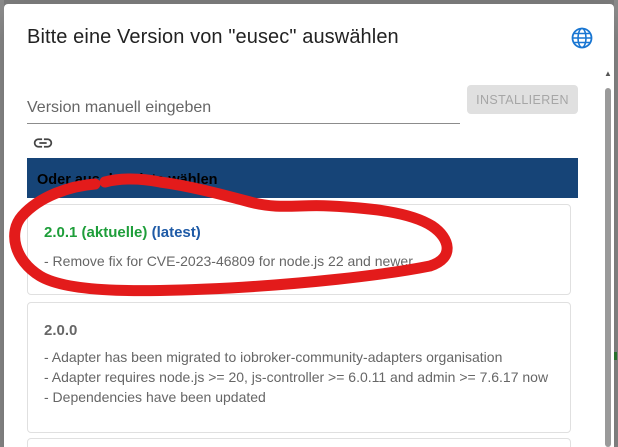 The image size is (618, 447). I want to click on scrollbar-thumb, so click(608, 267).